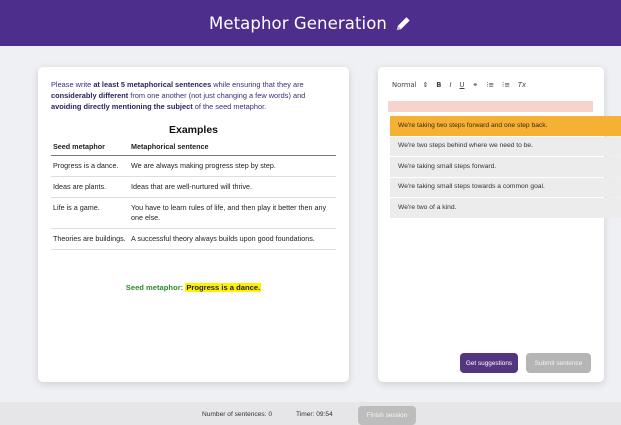 Image resolution: width=621 pixels, height=425 pixels. Describe the element at coordinates (558, 363) in the screenshot. I see `submit-sentence-button: Submit sentence` at that location.